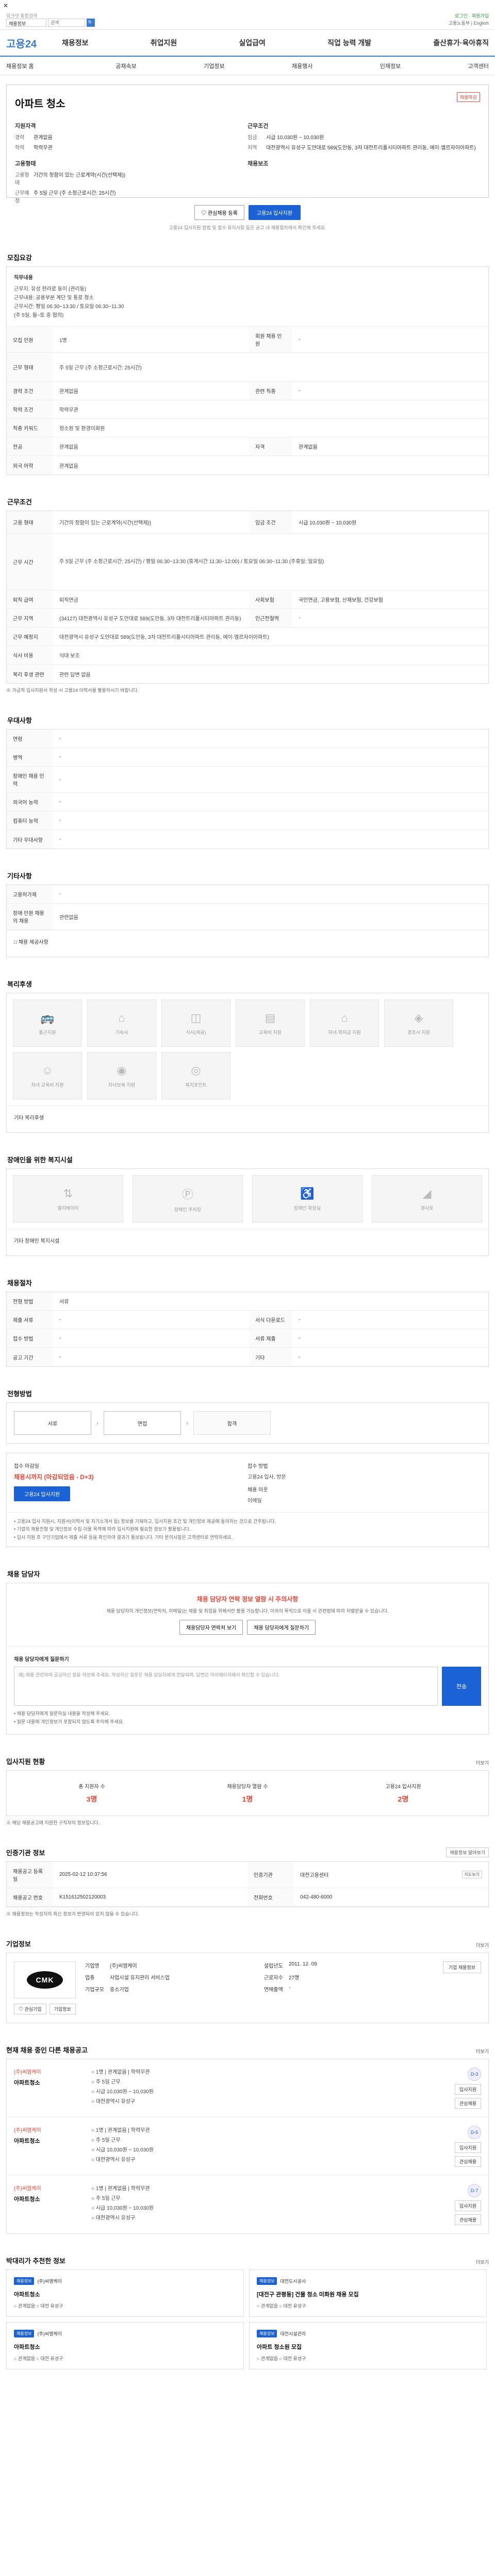 The width and height of the screenshot is (495, 2576). What do you see at coordinates (31, 44) in the screenshot?
I see `logo-text-b: 24` at bounding box center [31, 44].